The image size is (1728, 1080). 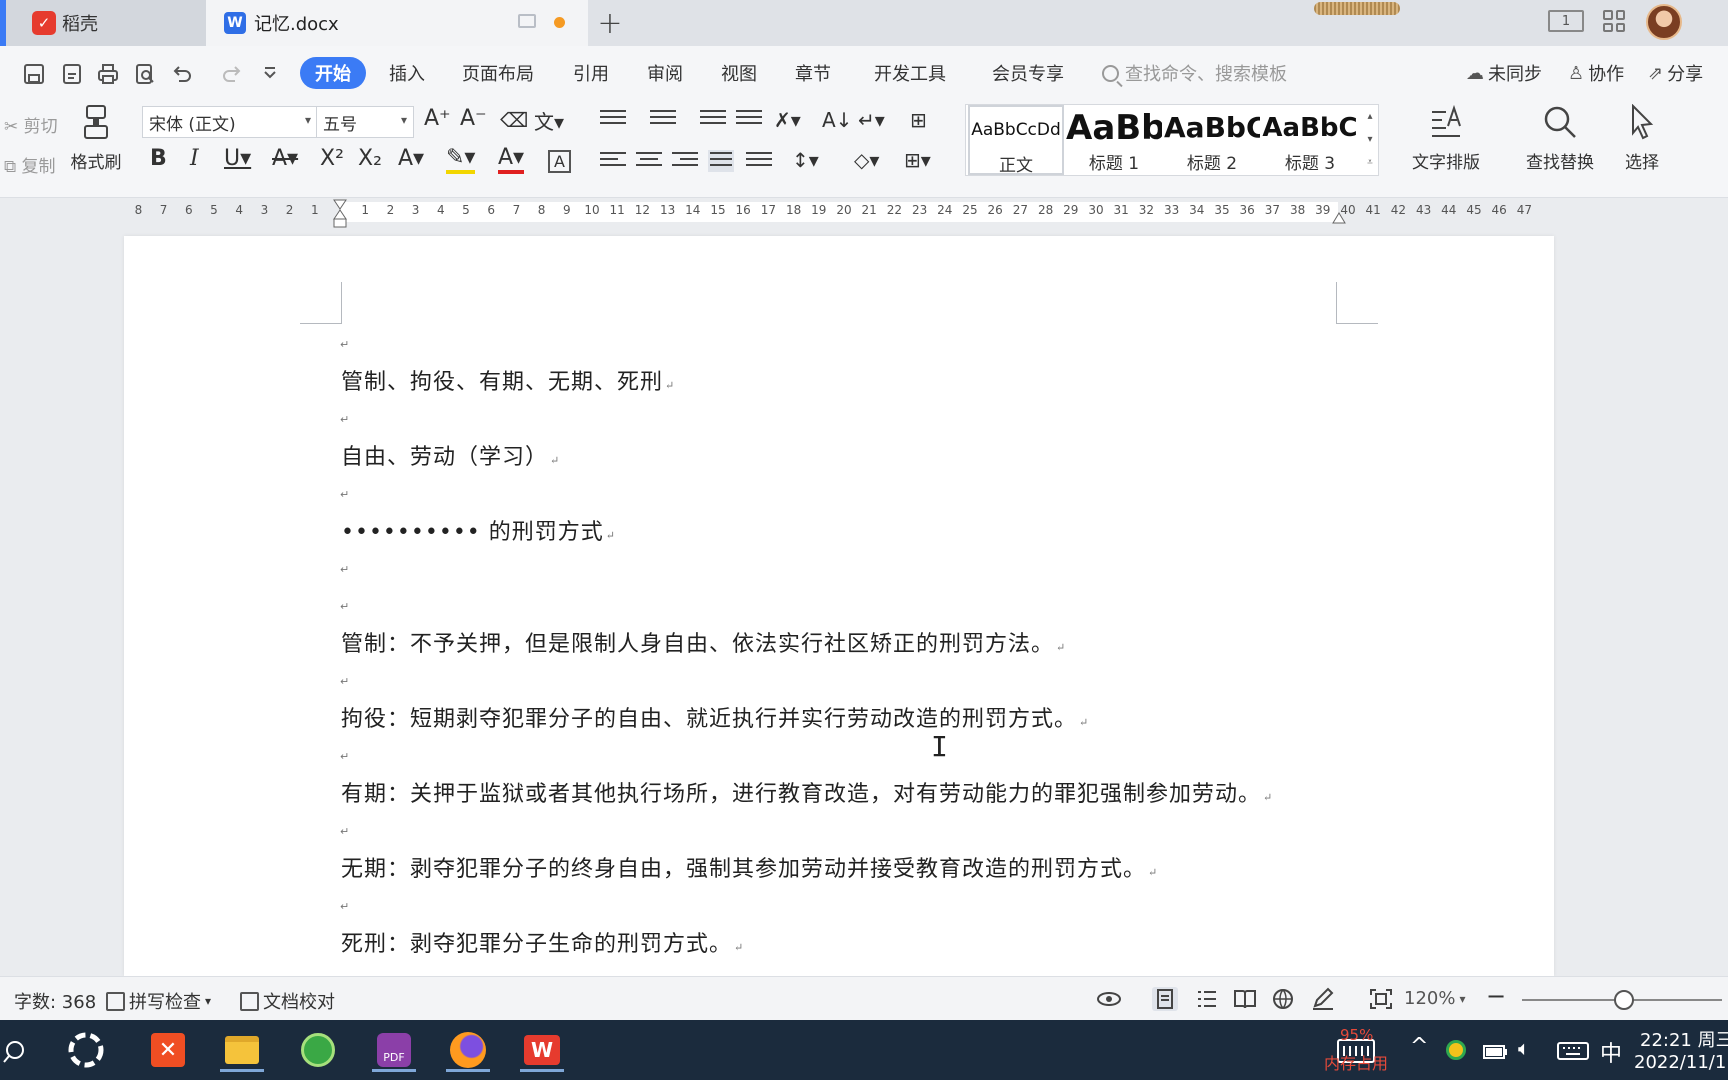 What do you see at coordinates (407, 73) in the screenshot?
I see `menu-insert: 插入` at bounding box center [407, 73].